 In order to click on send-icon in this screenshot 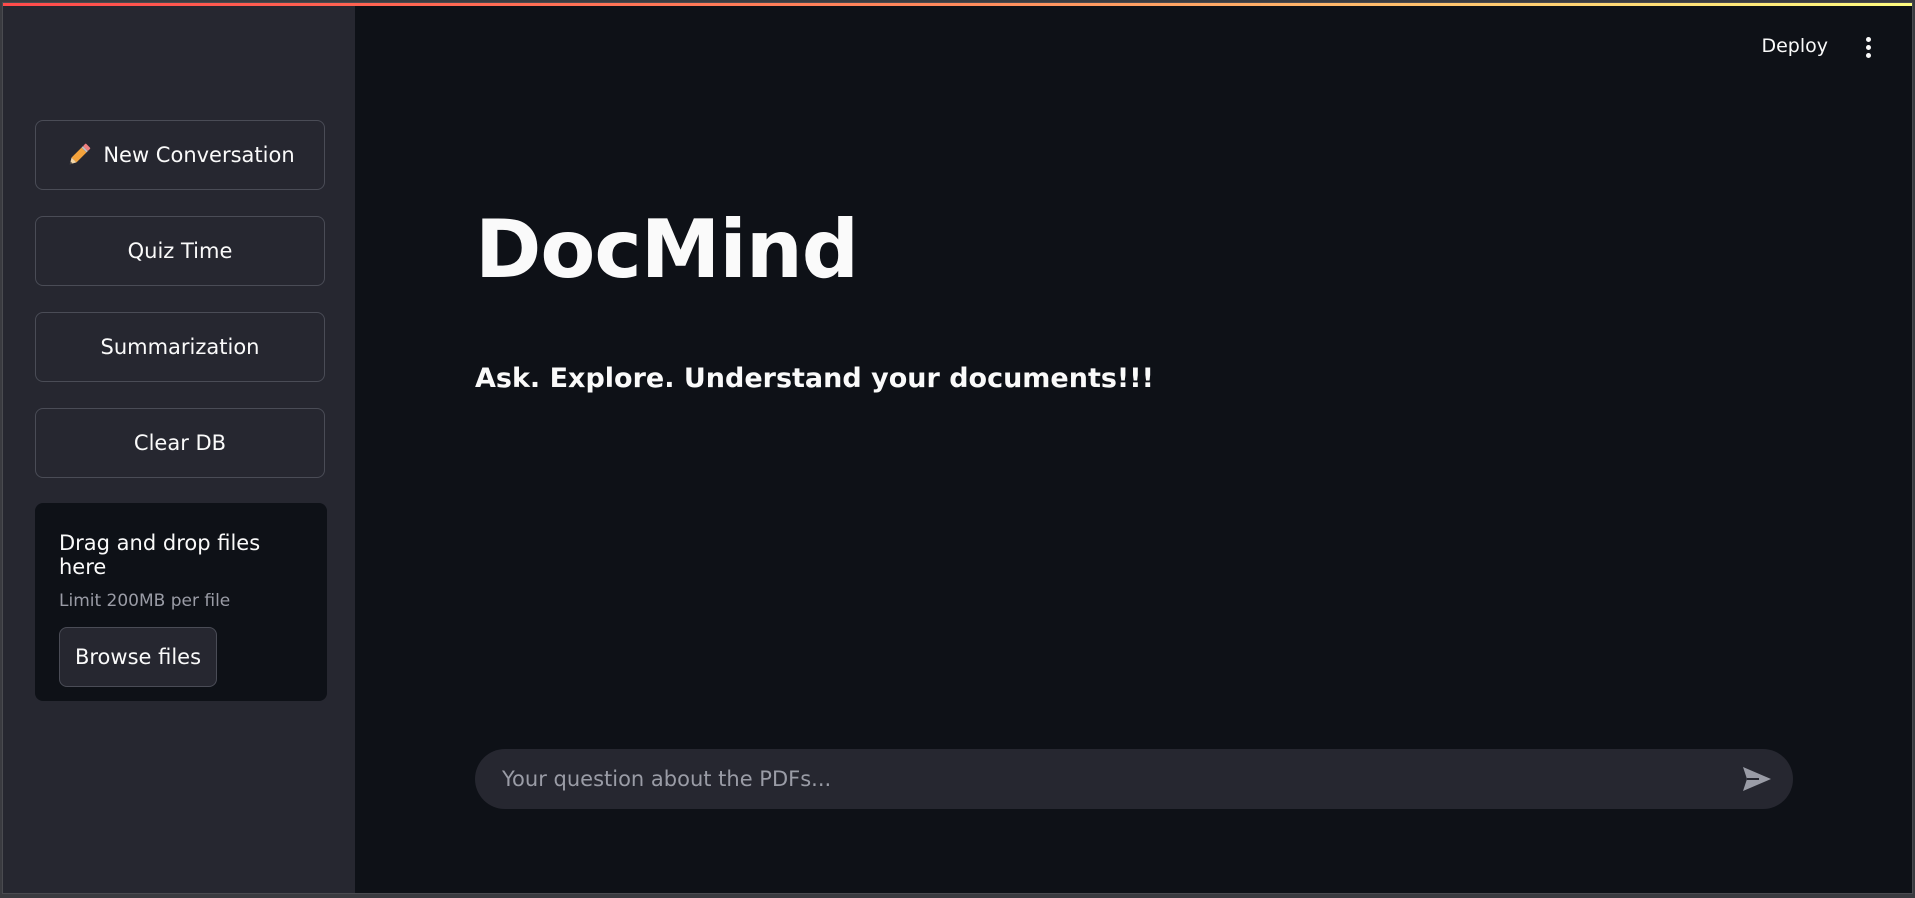, I will do `click(1757, 779)`.